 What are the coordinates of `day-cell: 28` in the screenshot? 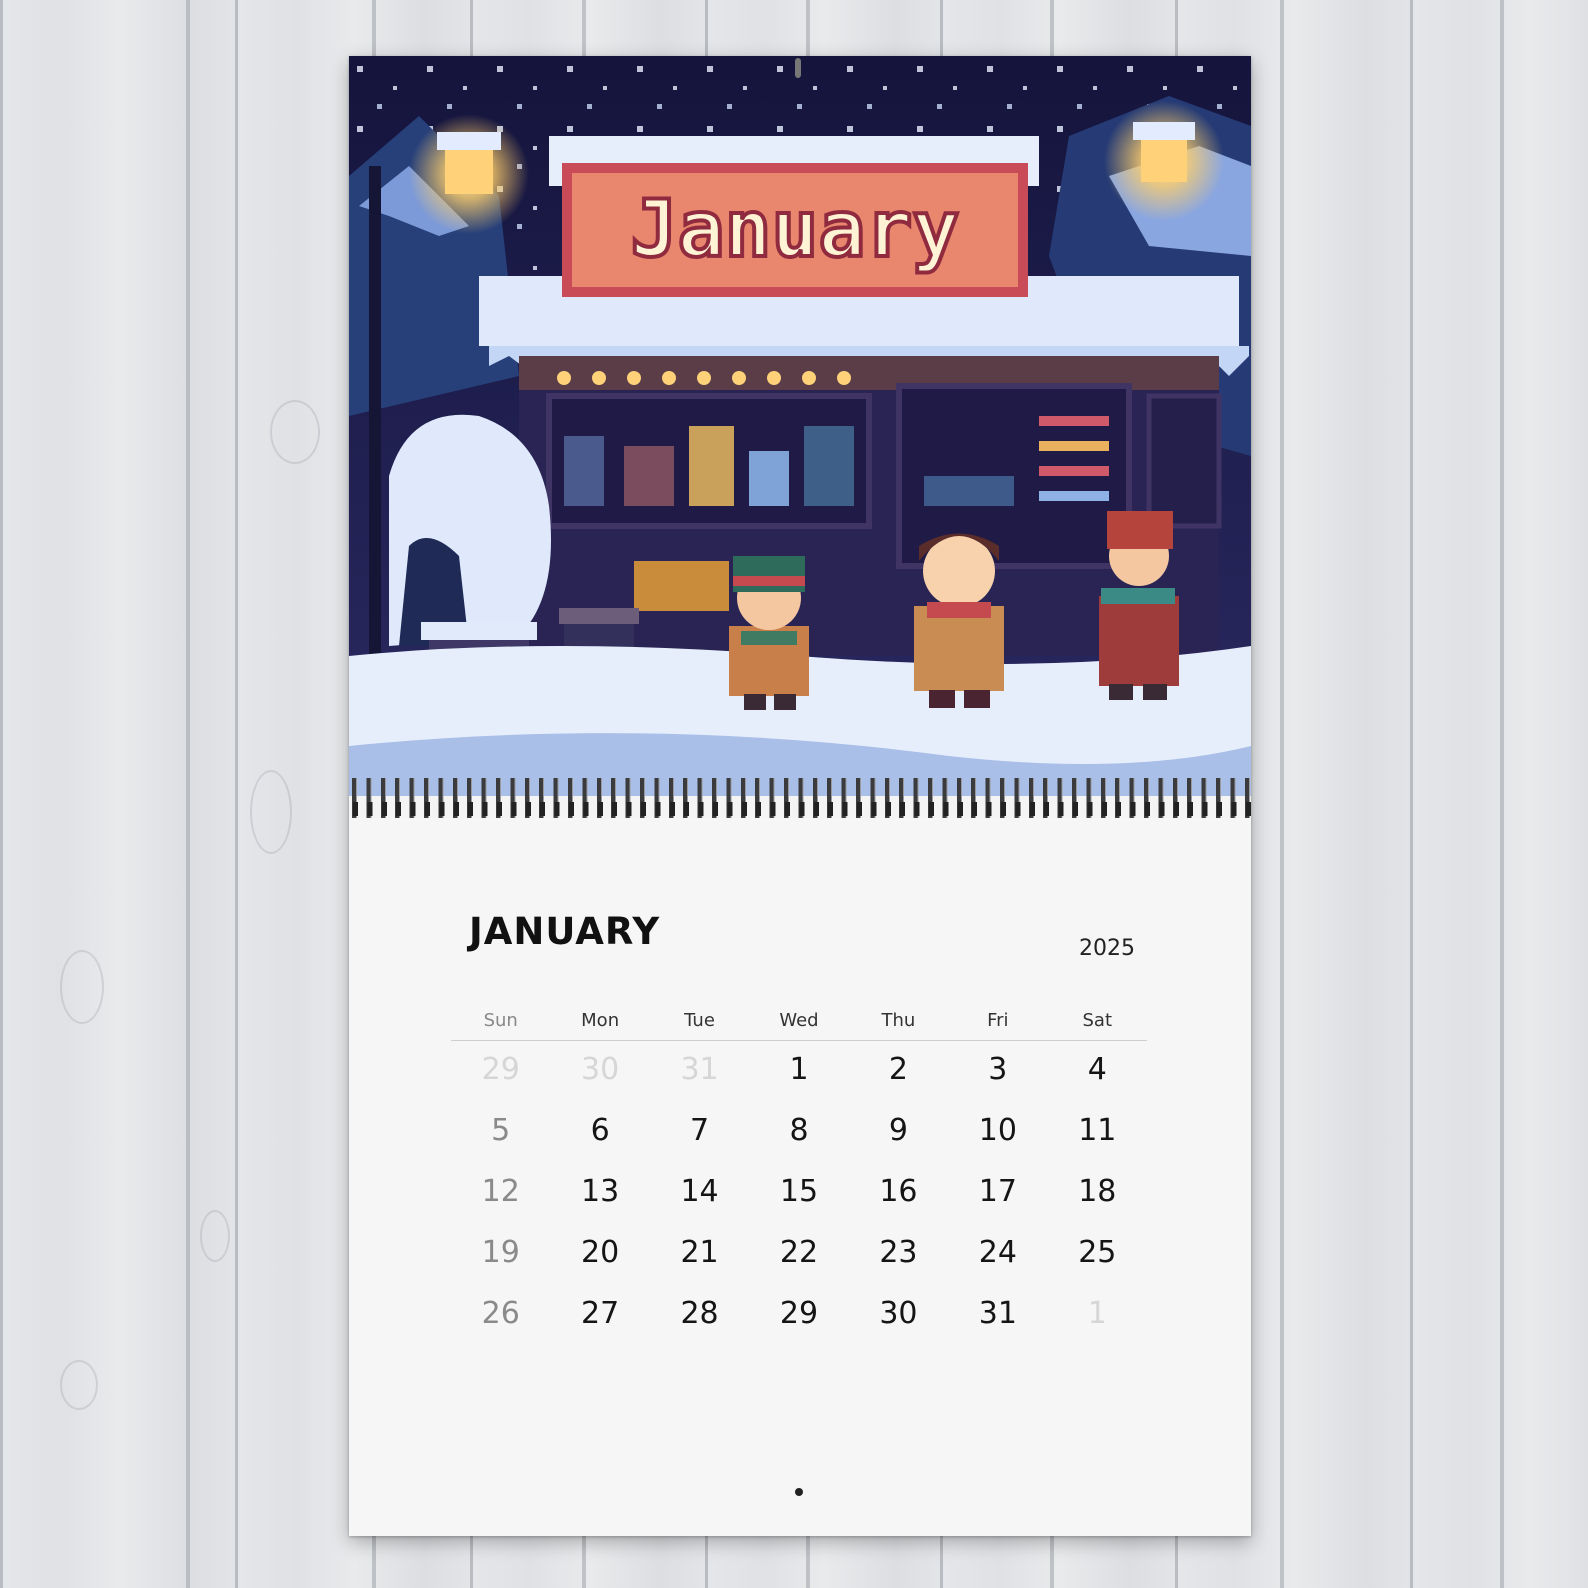 It's located at (699, 1313).